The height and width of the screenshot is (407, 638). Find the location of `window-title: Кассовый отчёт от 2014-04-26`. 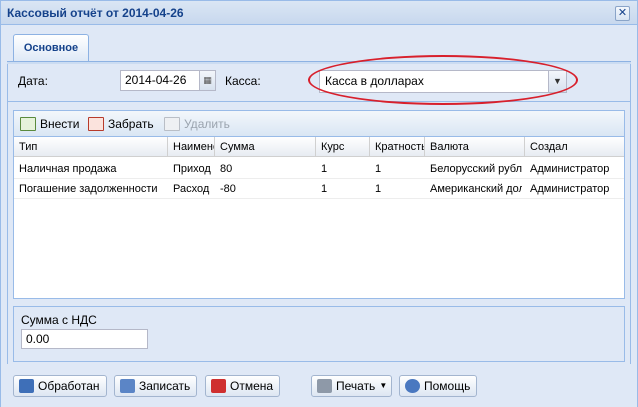

window-title: Кассовый отчёт от 2014-04-26 is located at coordinates (95, 13).